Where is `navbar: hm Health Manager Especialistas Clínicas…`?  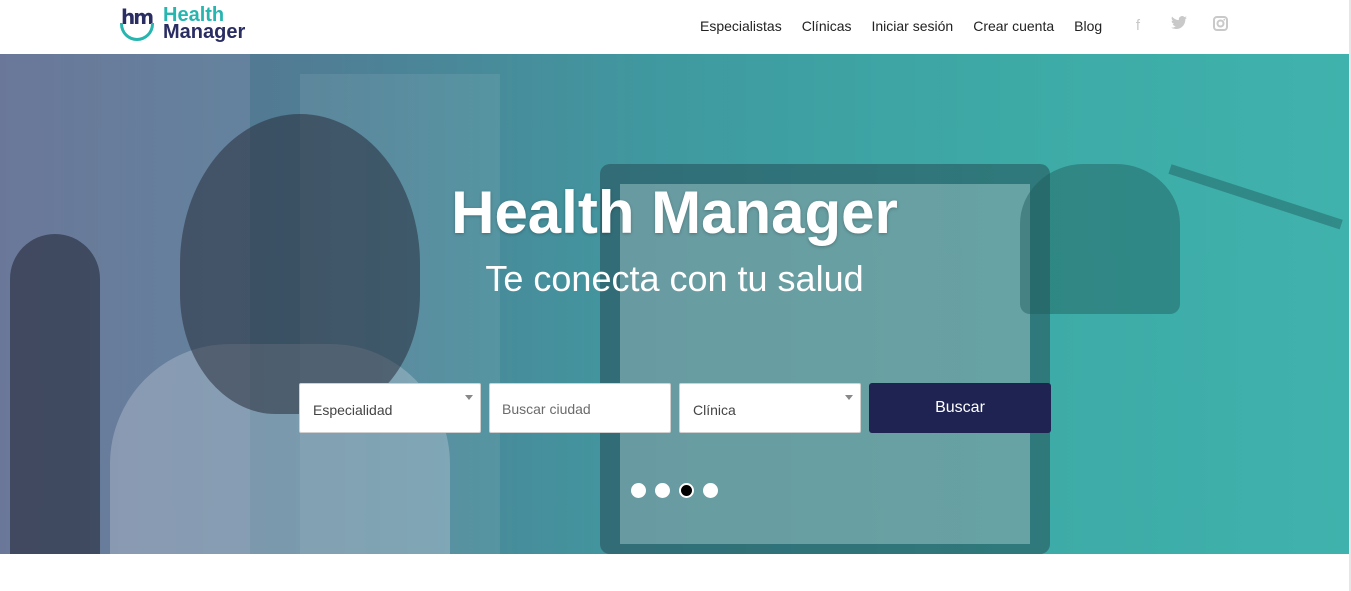 navbar: hm Health Manager Especialistas Clínicas… is located at coordinates (675, 27).